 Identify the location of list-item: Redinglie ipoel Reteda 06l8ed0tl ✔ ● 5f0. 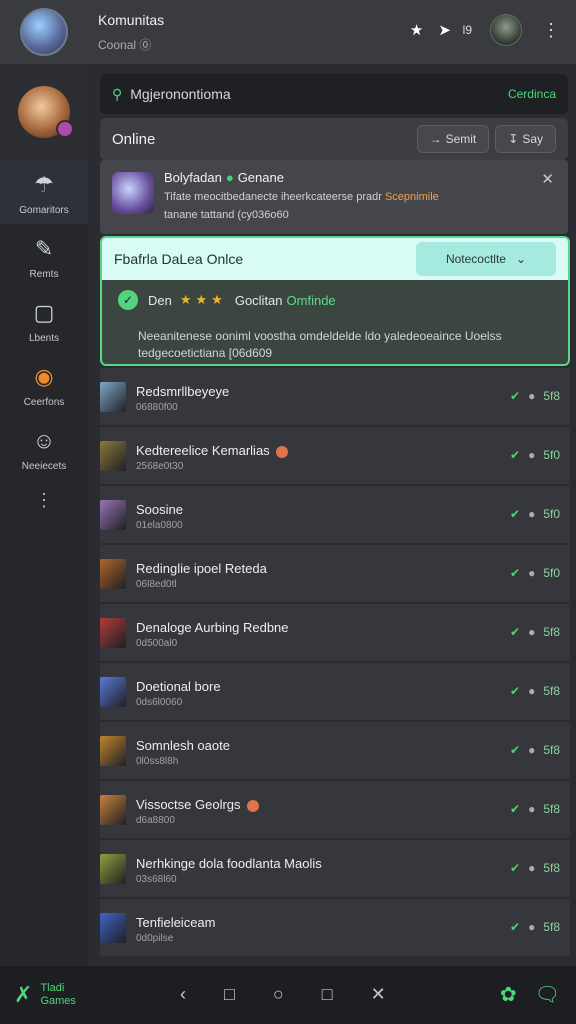
(335, 574).